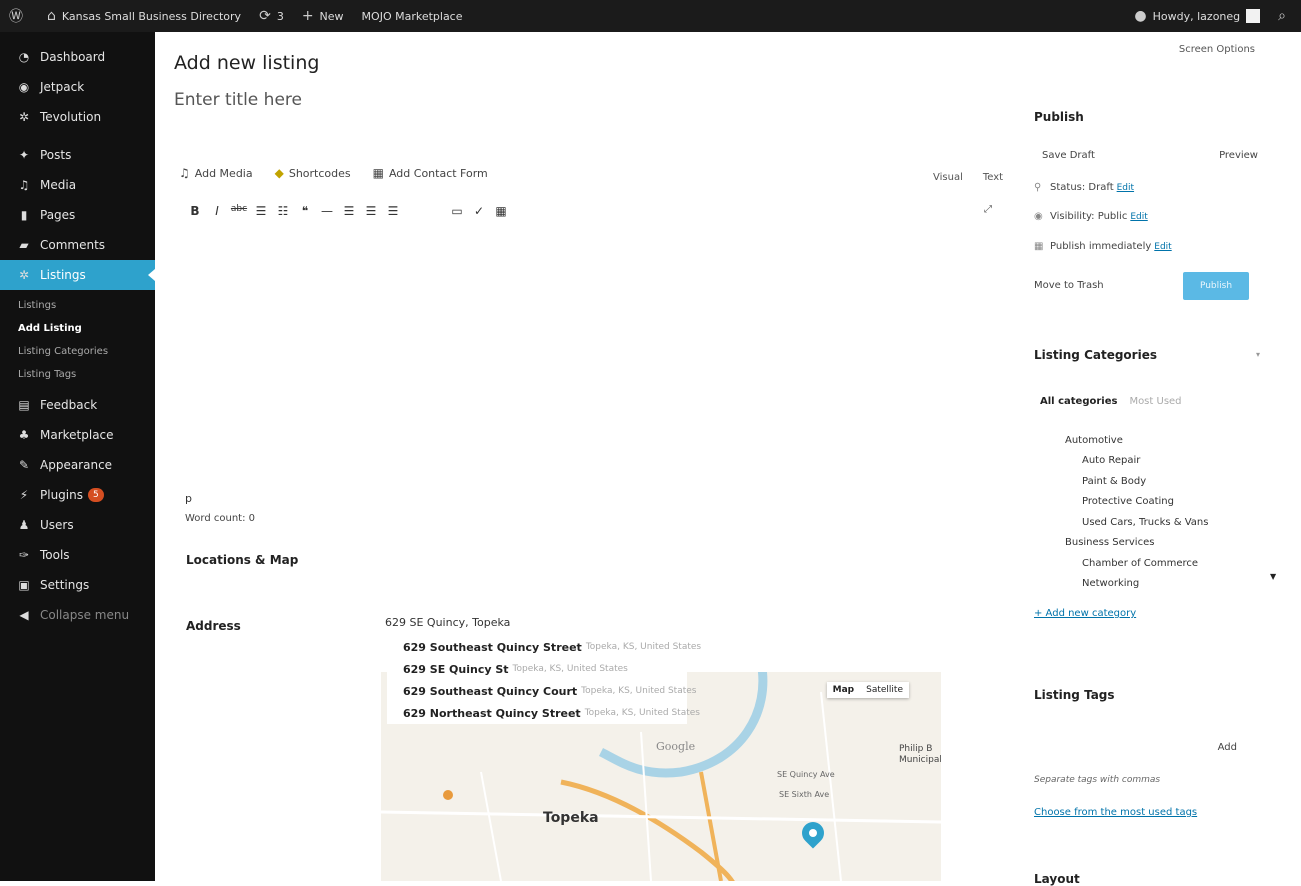 The width and height of the screenshot is (1301, 886). What do you see at coordinates (1140, 16) in the screenshot?
I see `user-icon: ●` at bounding box center [1140, 16].